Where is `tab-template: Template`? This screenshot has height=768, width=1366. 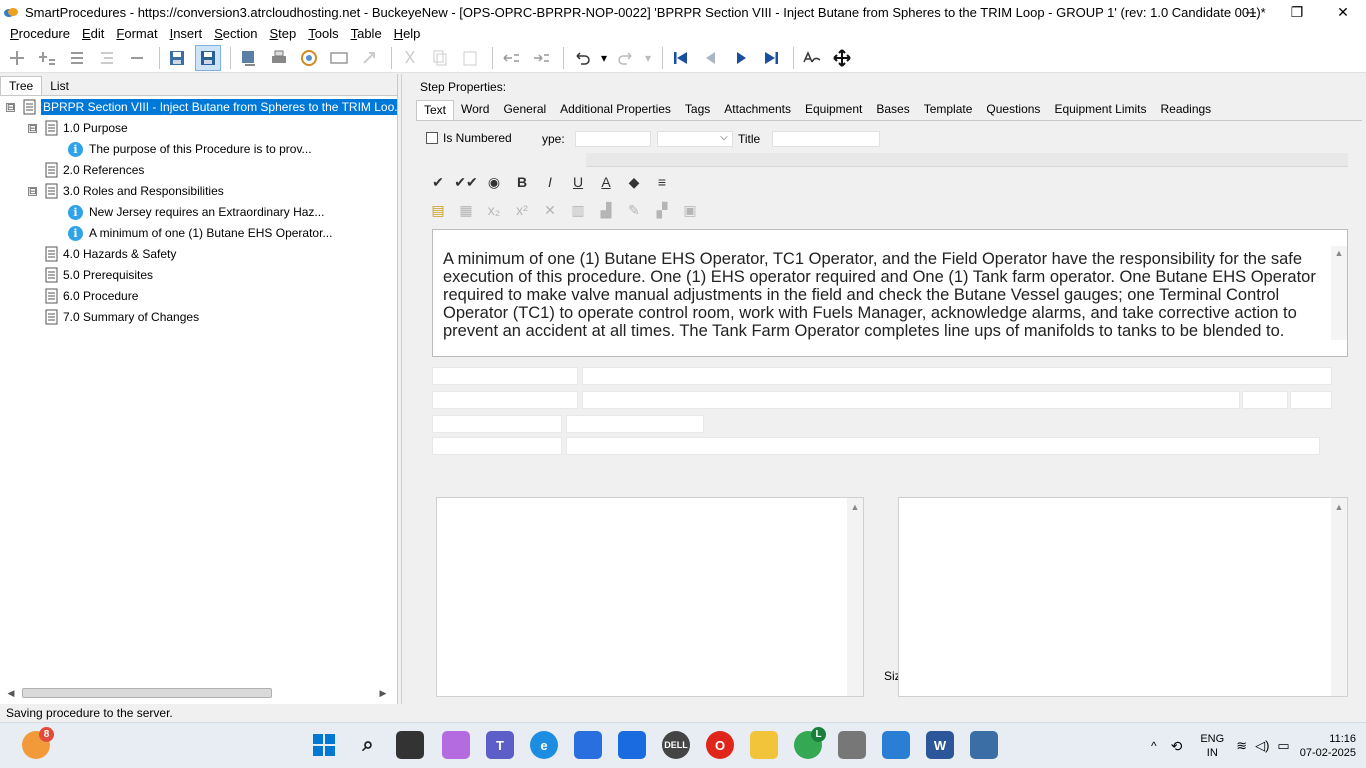 tab-template: Template is located at coordinates (948, 110).